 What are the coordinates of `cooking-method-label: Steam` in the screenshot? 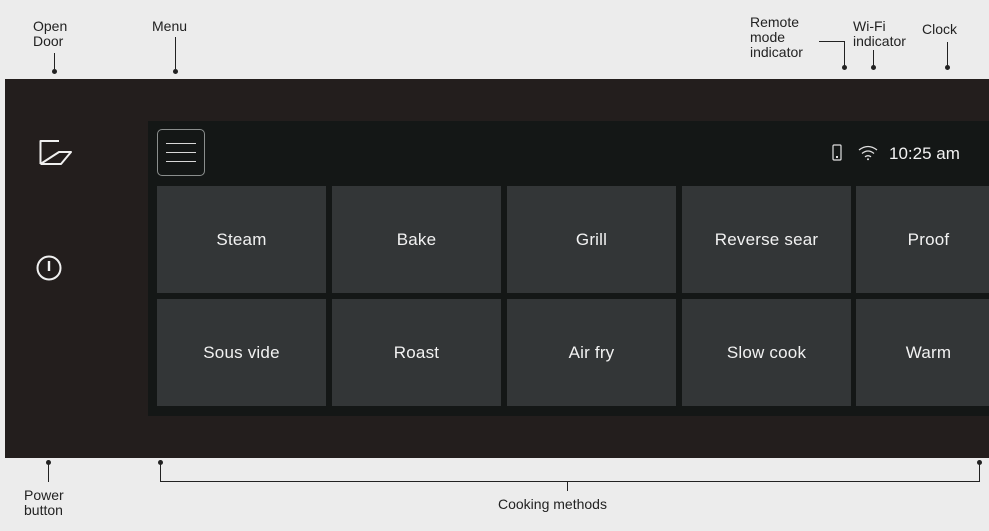 It's located at (241, 239).